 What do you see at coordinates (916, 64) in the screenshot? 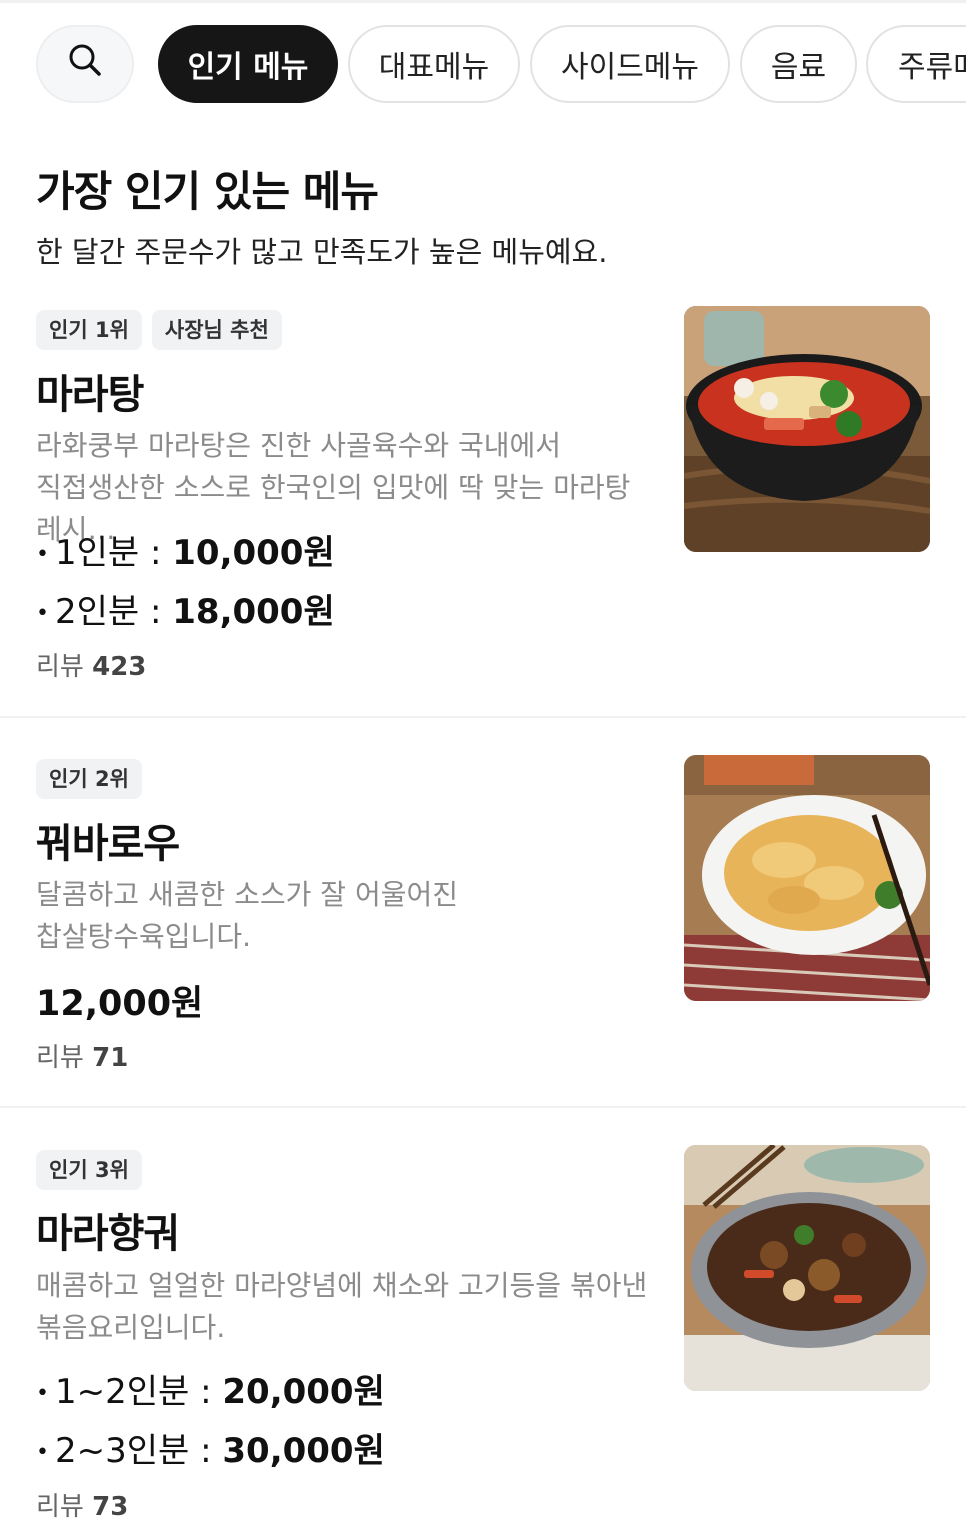
I see `tab-alcohol: 주류메` at bounding box center [916, 64].